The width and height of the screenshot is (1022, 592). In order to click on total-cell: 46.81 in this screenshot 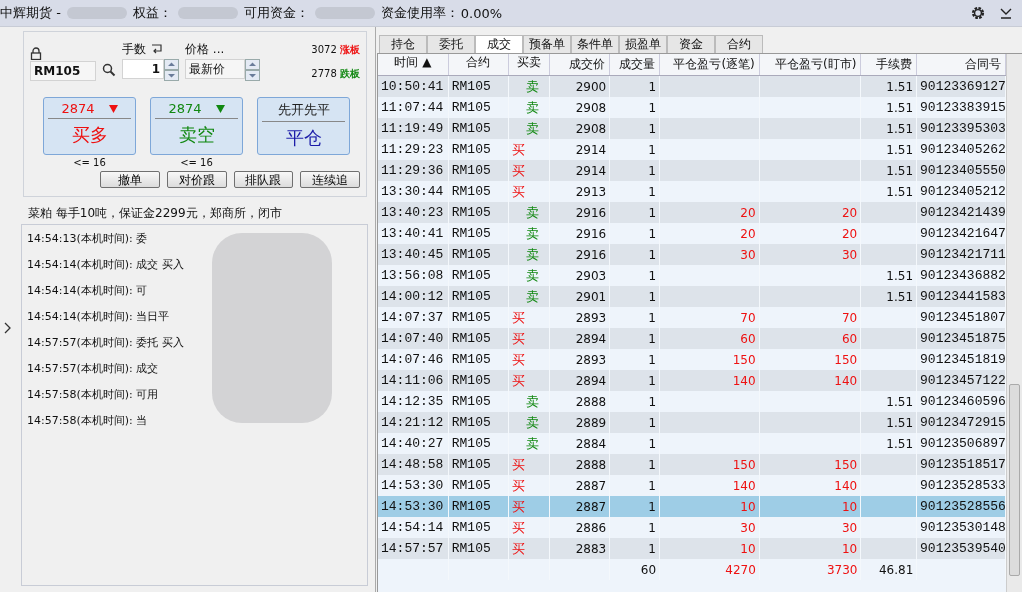, I will do `click(896, 569)`.